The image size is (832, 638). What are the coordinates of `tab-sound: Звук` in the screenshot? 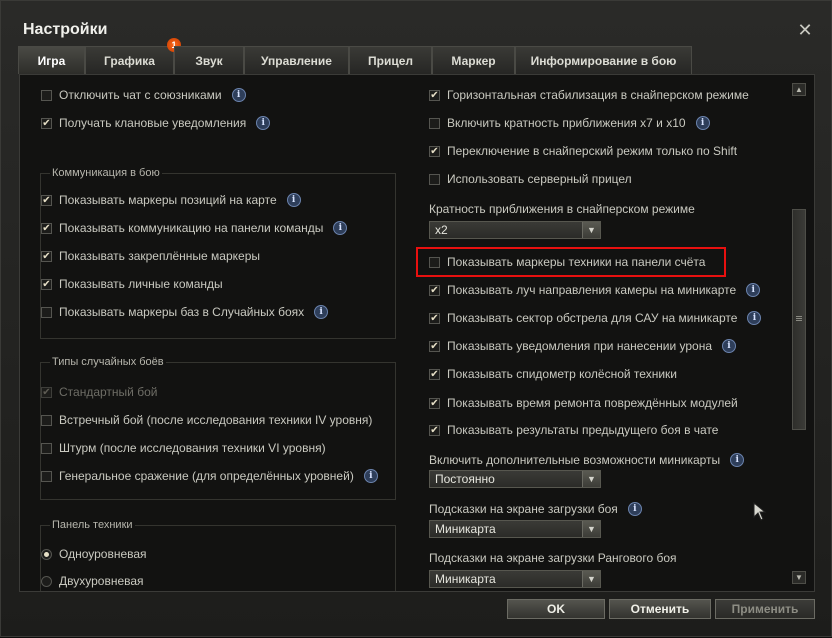 It's located at (209, 60).